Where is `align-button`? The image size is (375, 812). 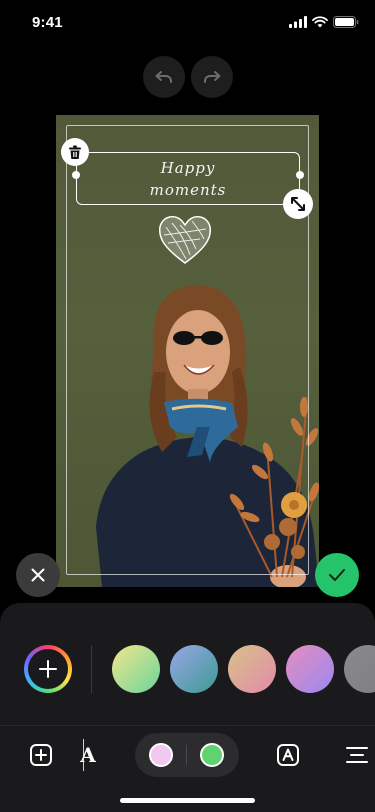 align-button is located at coordinates (357, 755).